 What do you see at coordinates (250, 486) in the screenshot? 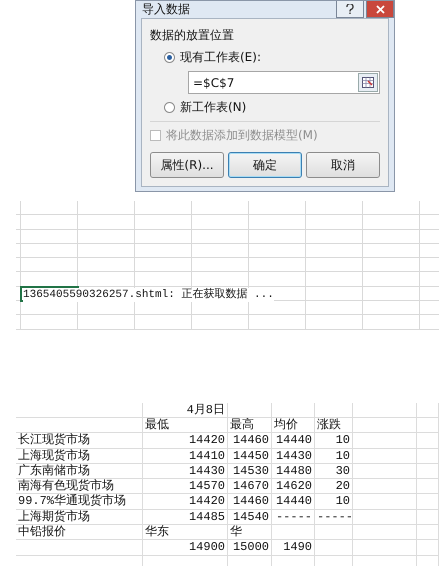
I see `table-cell: 14670` at bounding box center [250, 486].